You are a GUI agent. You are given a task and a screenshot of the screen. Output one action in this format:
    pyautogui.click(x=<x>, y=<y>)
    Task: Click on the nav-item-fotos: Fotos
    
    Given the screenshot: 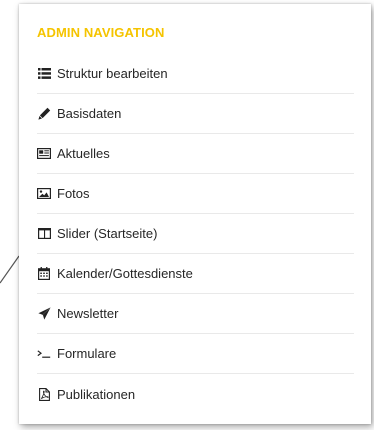 What is the action you would take?
    pyautogui.click(x=195, y=194)
    